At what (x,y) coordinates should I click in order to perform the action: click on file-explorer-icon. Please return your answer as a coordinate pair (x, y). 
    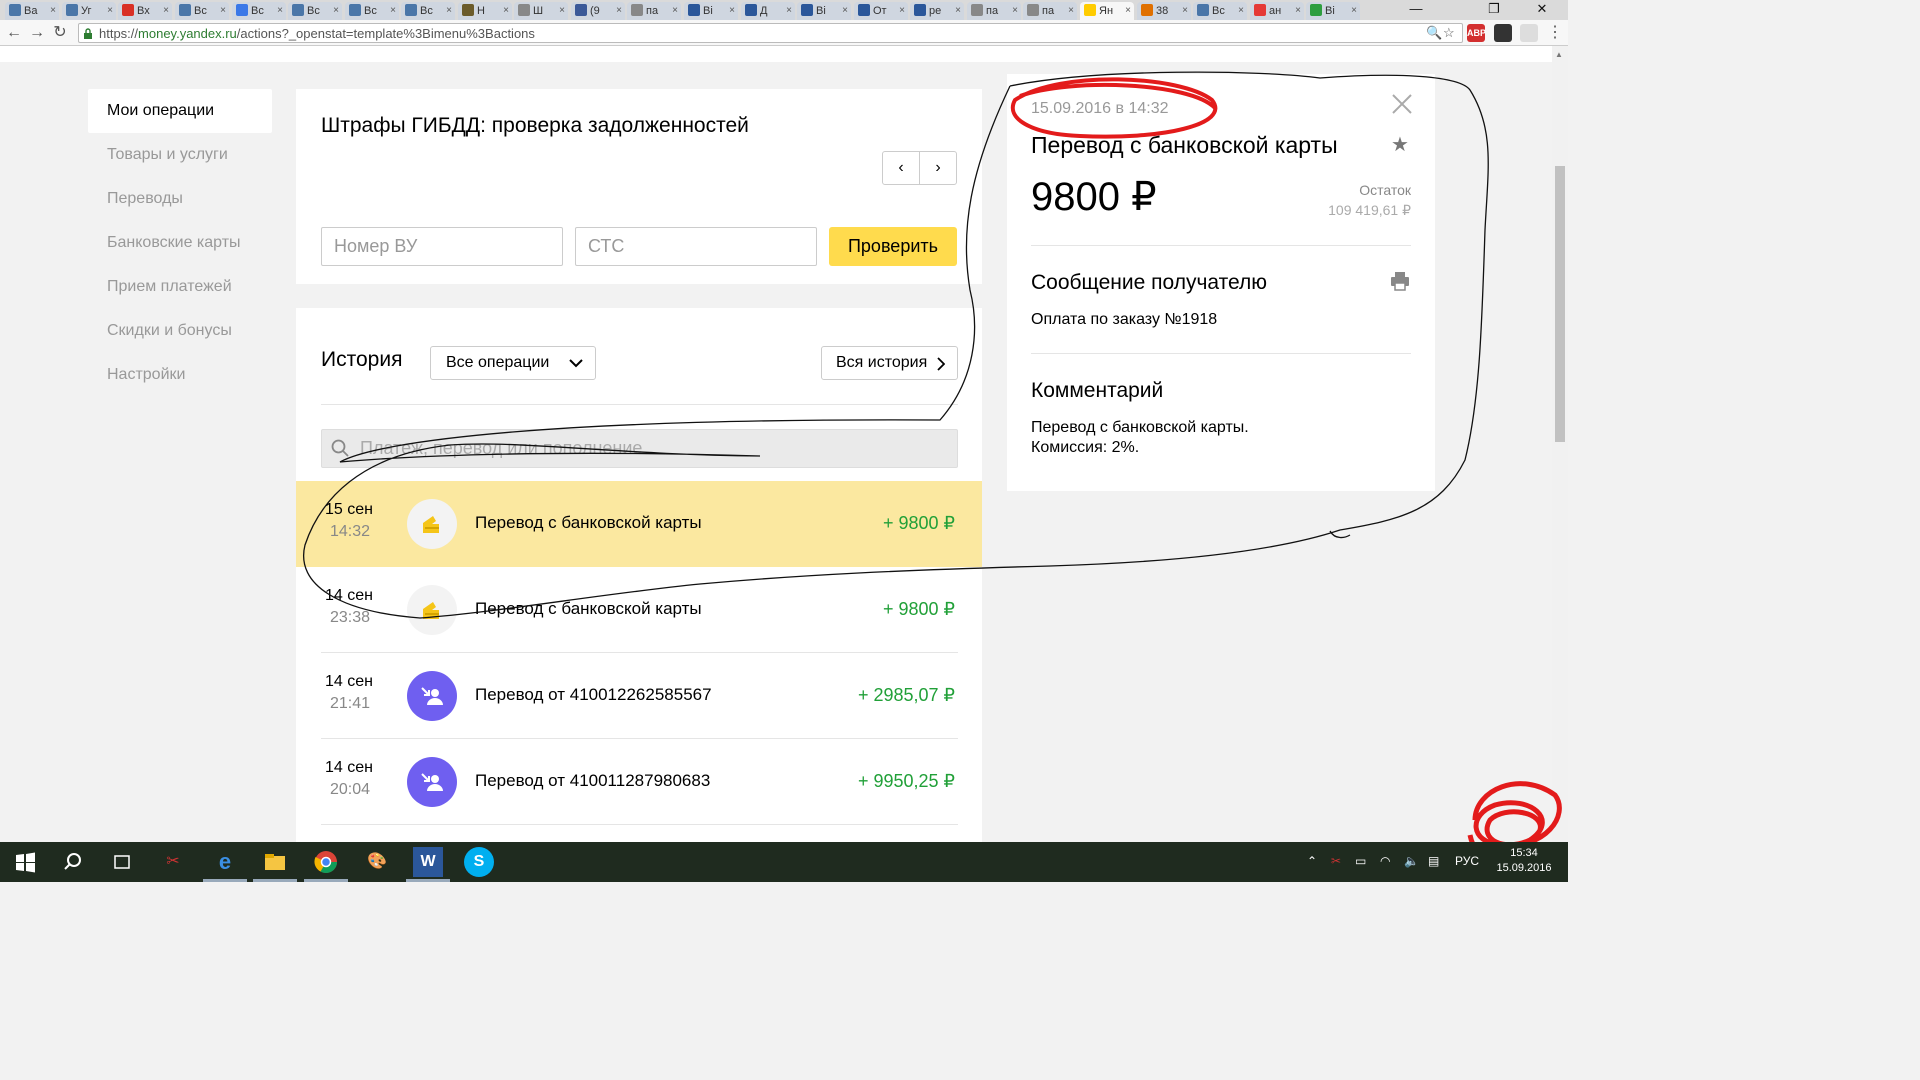
    Looking at the image, I should click on (275, 862).